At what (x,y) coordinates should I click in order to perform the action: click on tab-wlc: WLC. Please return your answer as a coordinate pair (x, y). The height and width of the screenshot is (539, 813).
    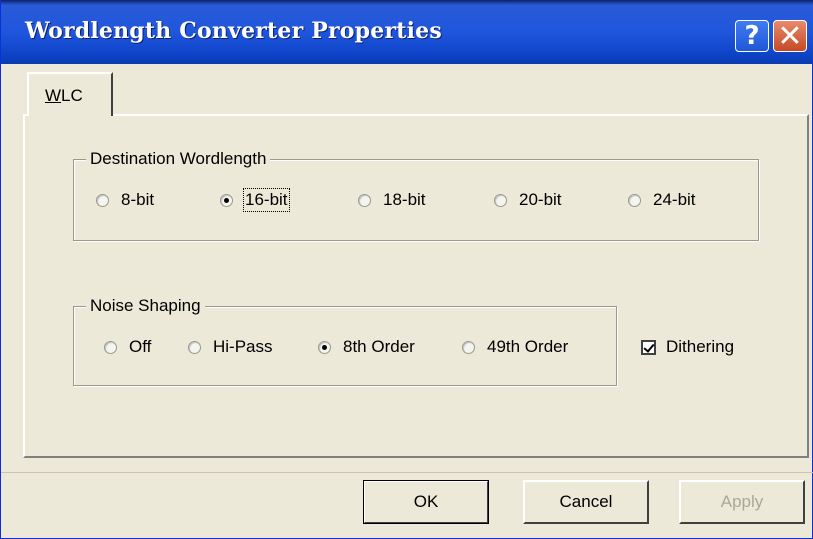
    Looking at the image, I should click on (70, 94).